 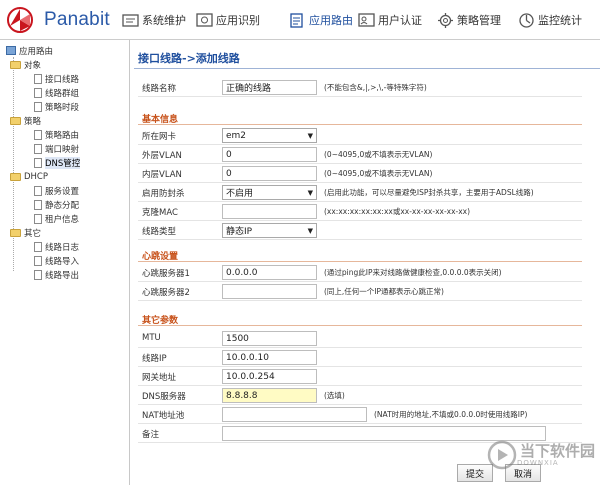 I want to click on outer-vlan-input, so click(x=269, y=154).